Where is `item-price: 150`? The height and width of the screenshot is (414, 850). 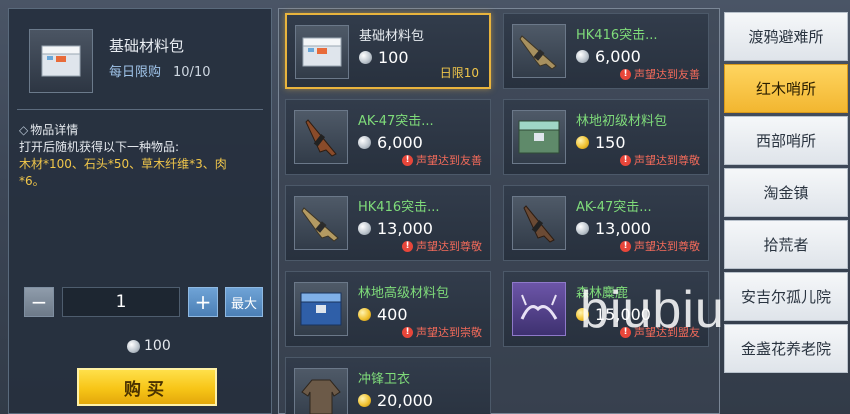 item-price: 150 is located at coordinates (601, 142).